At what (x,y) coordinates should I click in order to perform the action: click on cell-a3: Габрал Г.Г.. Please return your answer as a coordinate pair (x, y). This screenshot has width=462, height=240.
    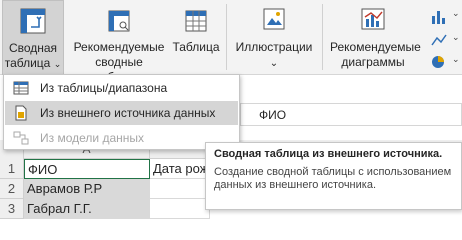
    Looking at the image, I should click on (87, 209).